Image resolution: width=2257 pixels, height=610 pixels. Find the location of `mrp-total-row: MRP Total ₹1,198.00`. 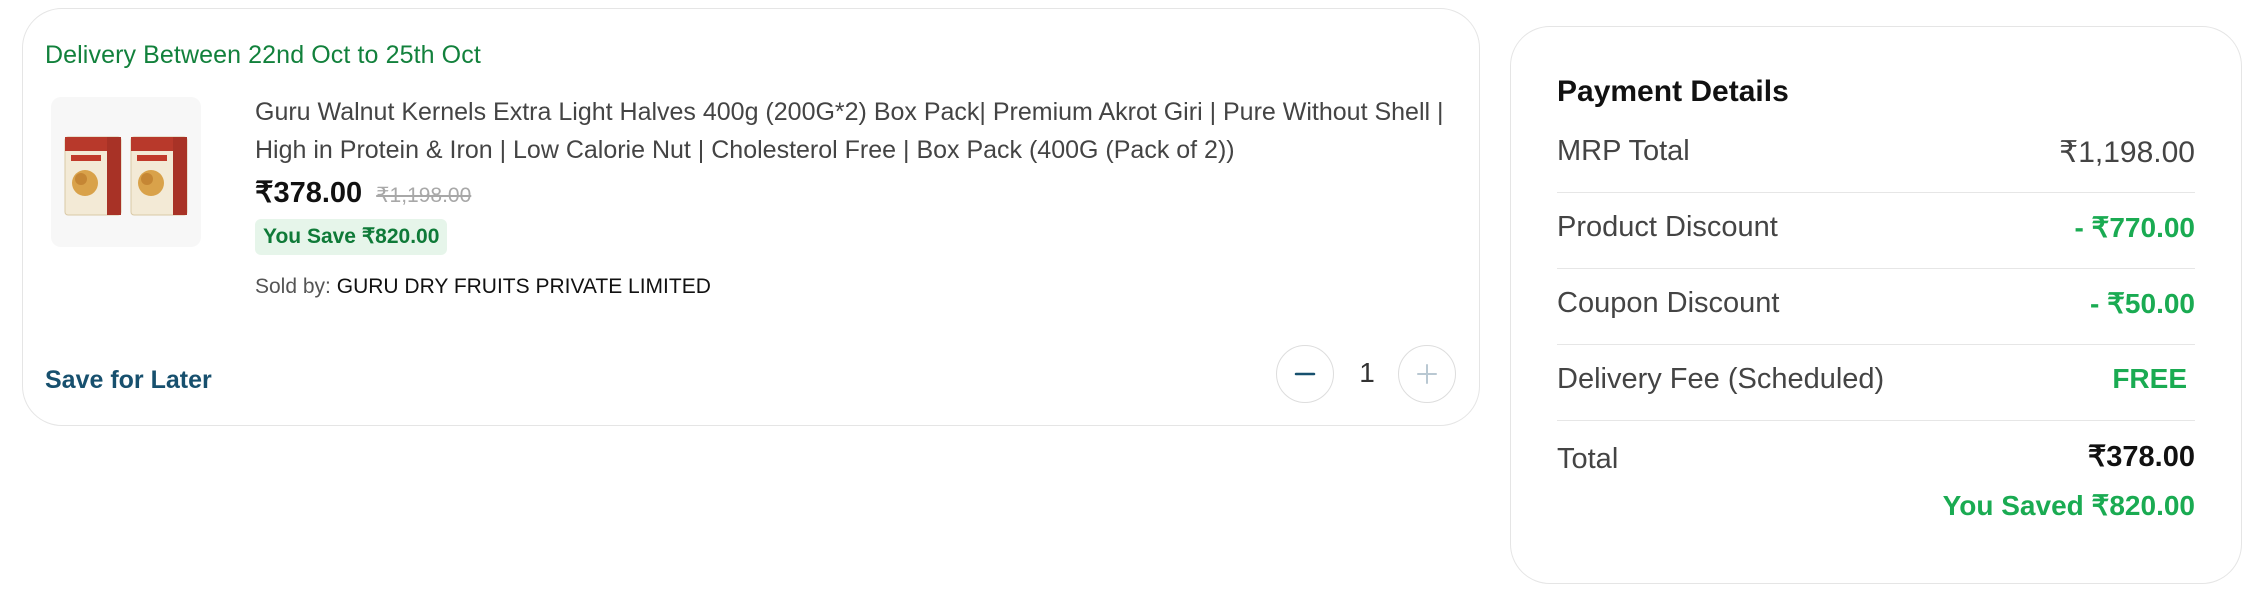

mrp-total-row: MRP Total ₹1,198.00 is located at coordinates (1876, 155).